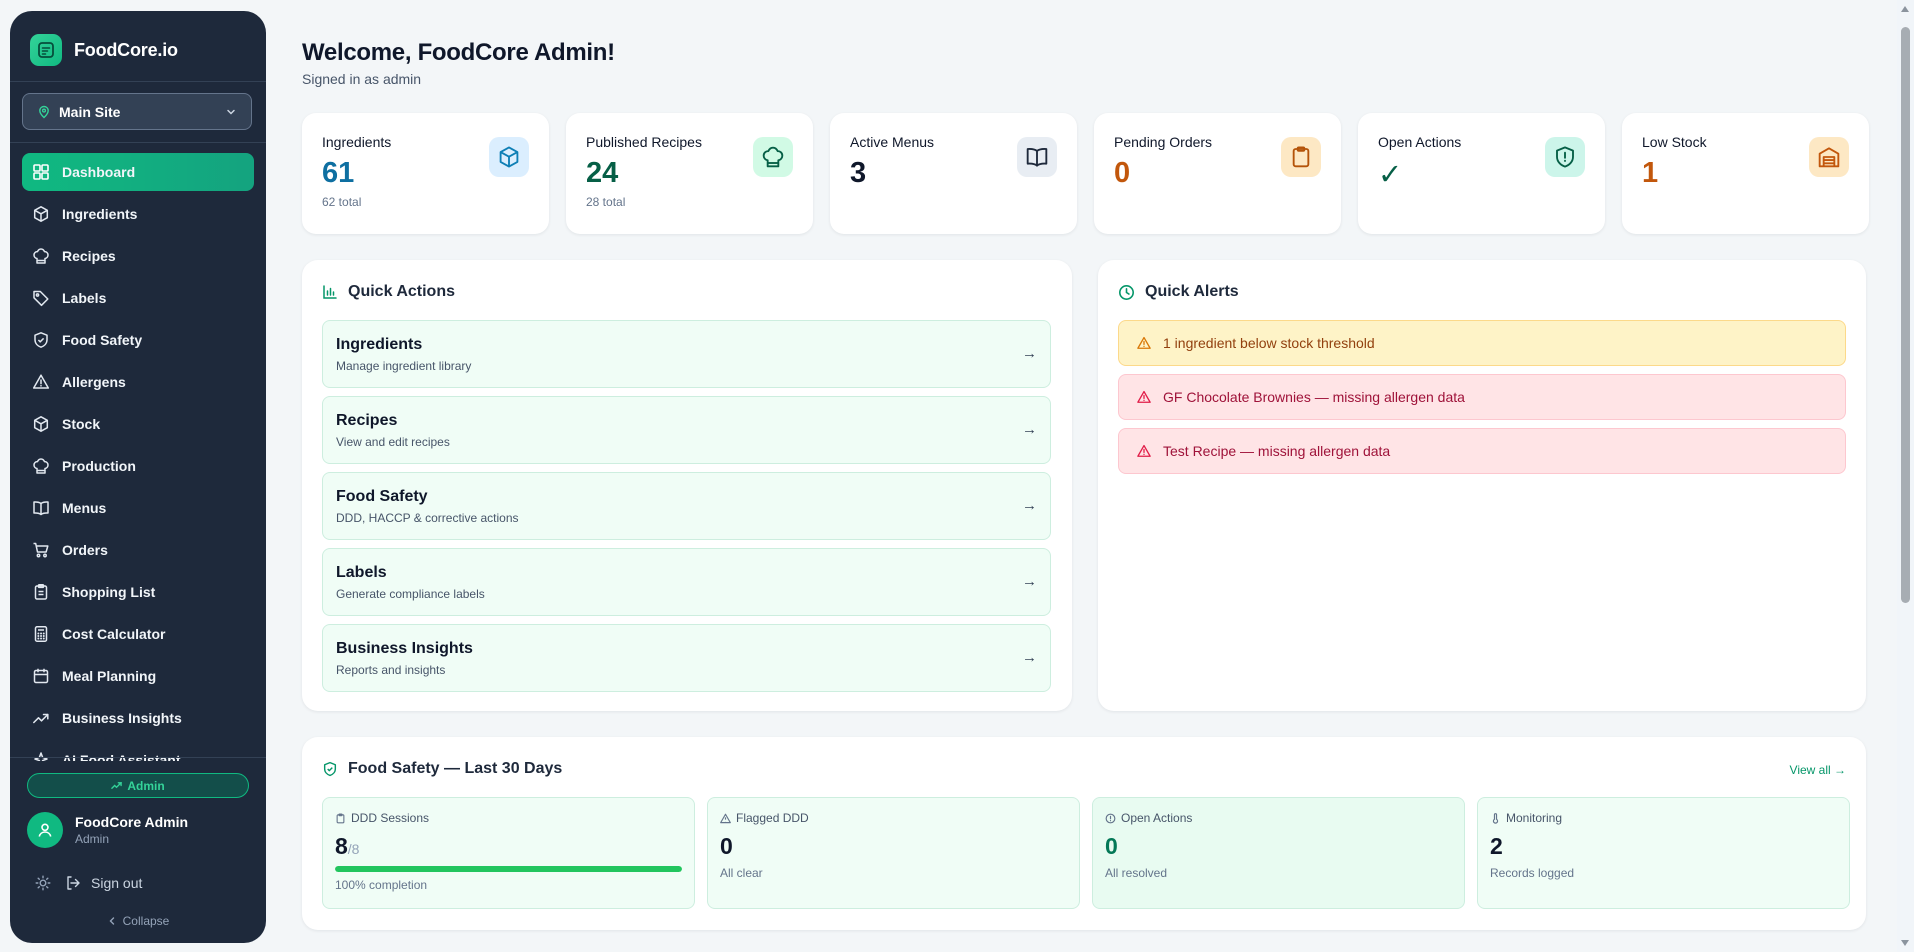  Describe the element at coordinates (425, 173) in the screenshot. I see `stat-card-ingredients: Ingredients 61 62 total` at that location.